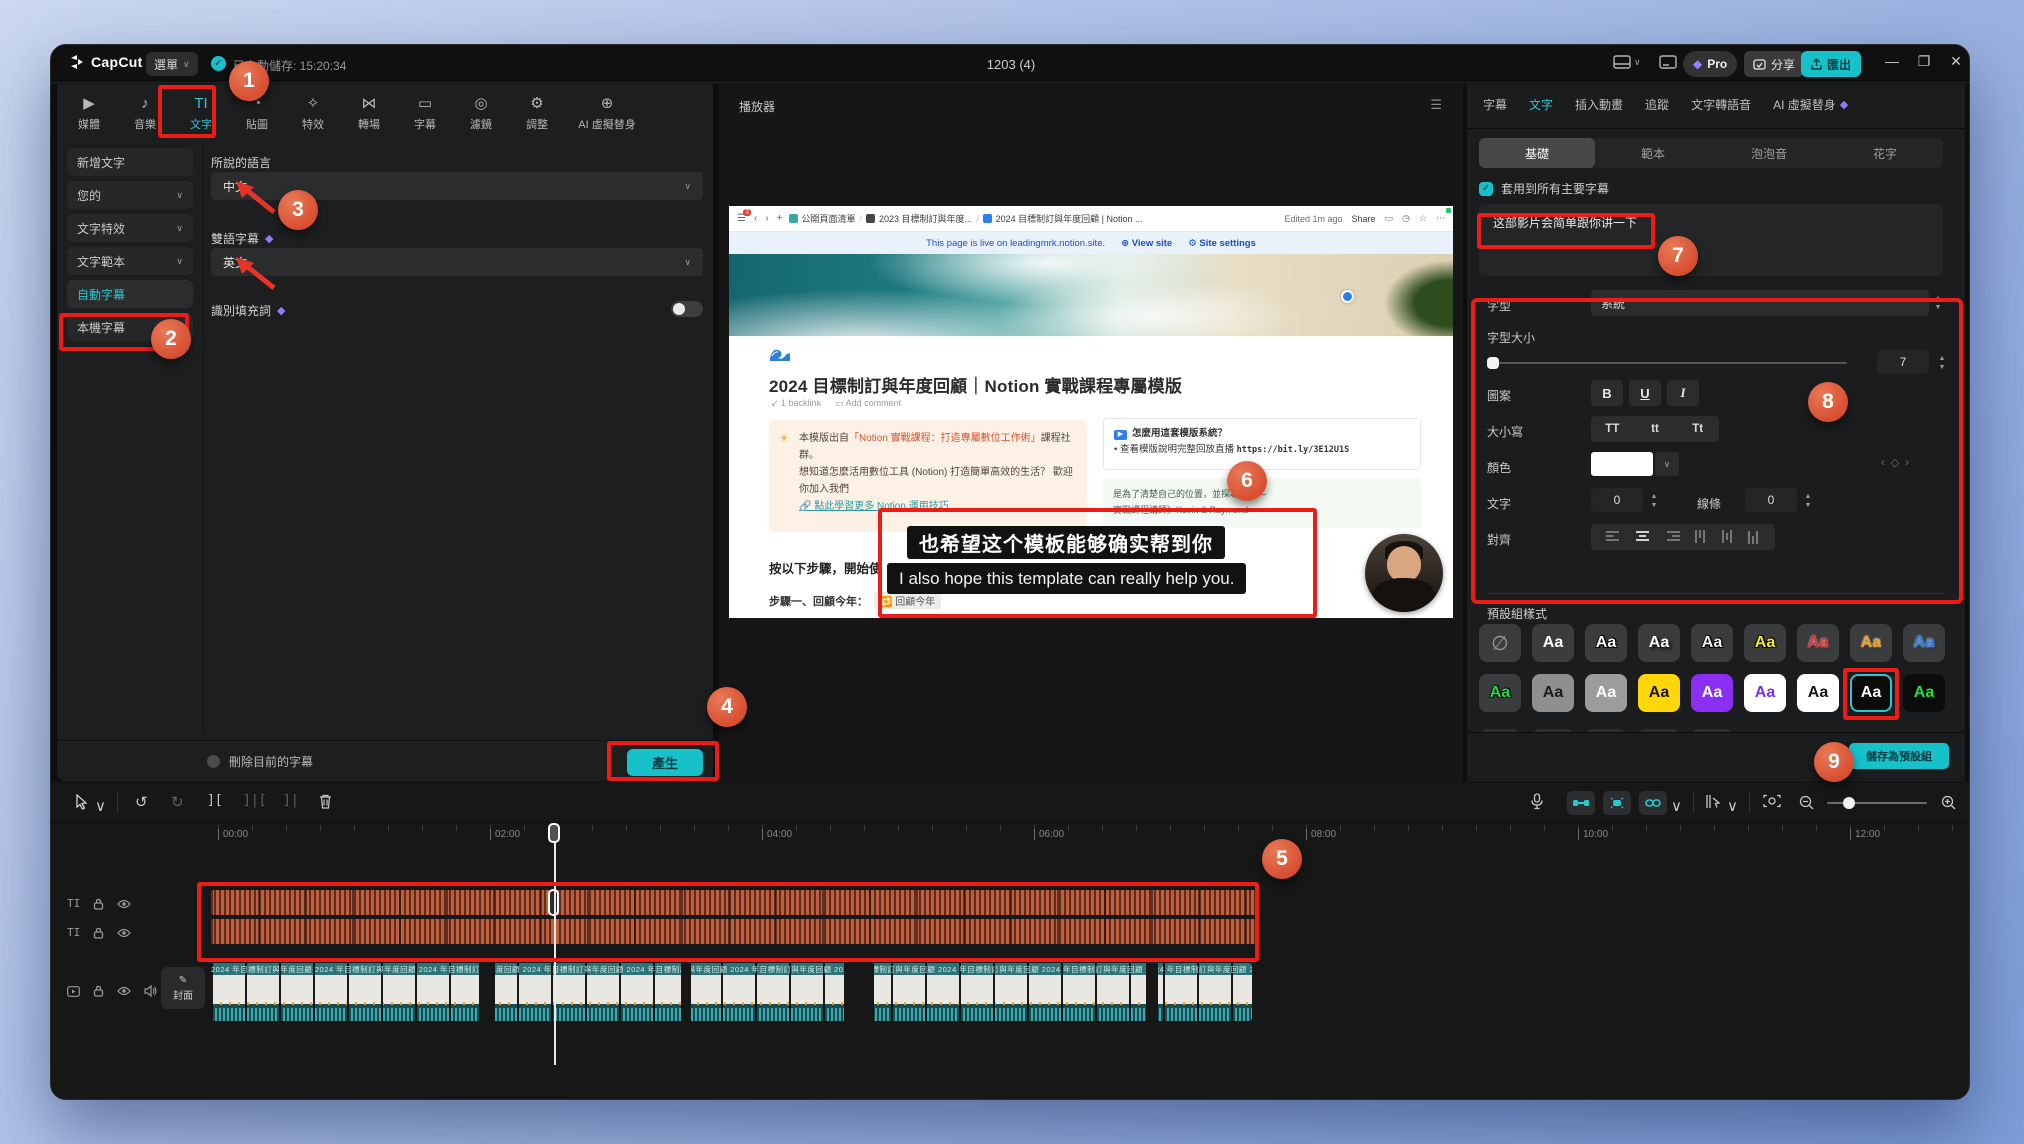  Describe the element at coordinates (1806, 802) in the screenshot. I see `zoom-out-icon` at that location.